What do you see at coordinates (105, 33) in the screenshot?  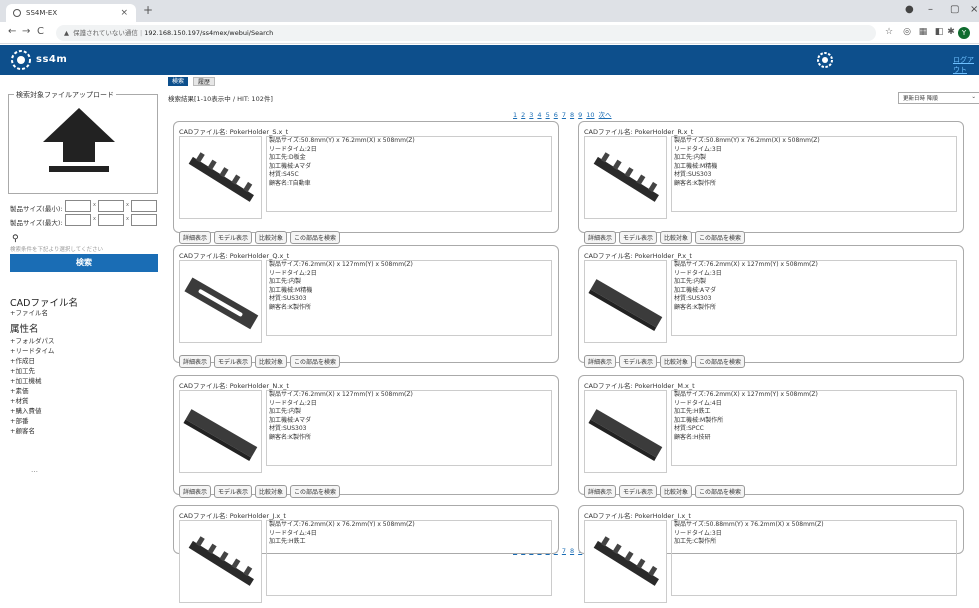 I see `insecure-label: 保護されていない通信` at bounding box center [105, 33].